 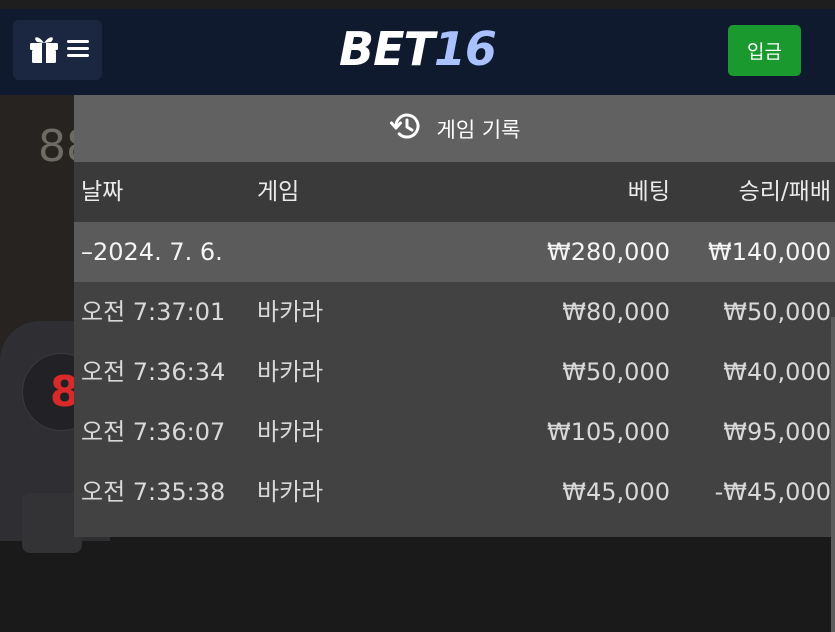 What do you see at coordinates (387, 49) in the screenshot?
I see `logo-text: BET` at bounding box center [387, 49].